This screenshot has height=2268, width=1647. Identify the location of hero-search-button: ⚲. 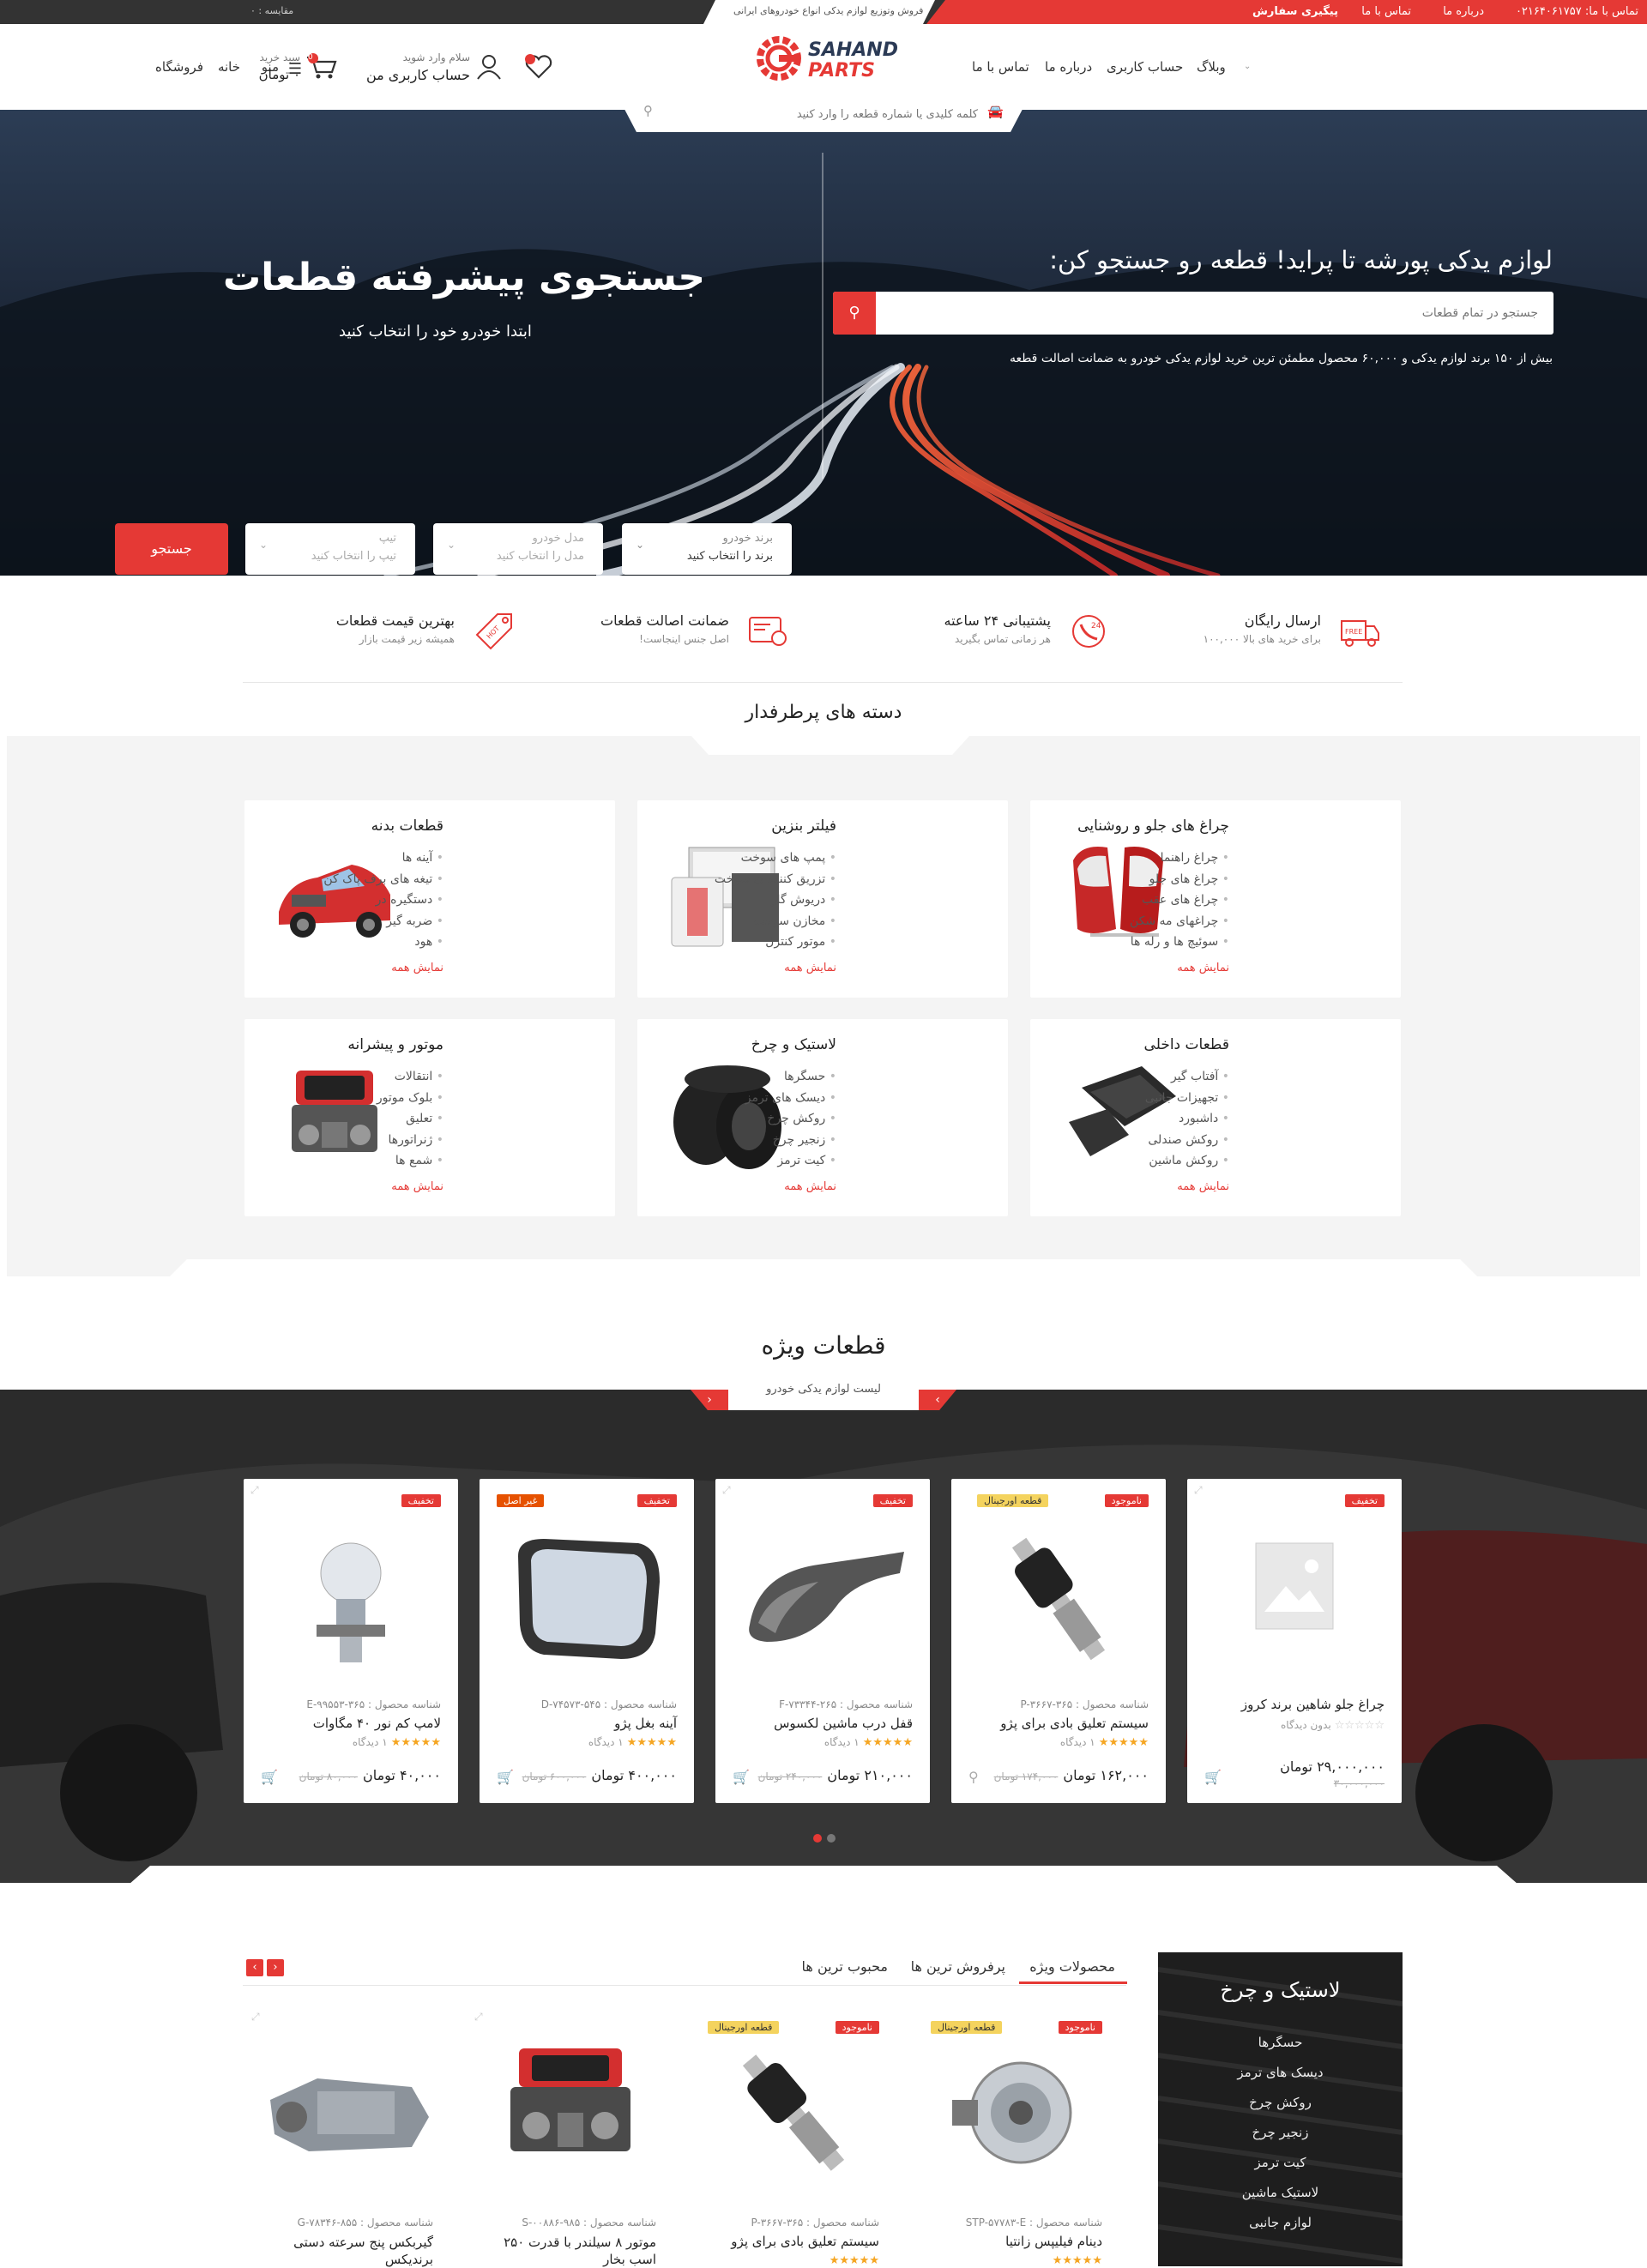
(855, 314).